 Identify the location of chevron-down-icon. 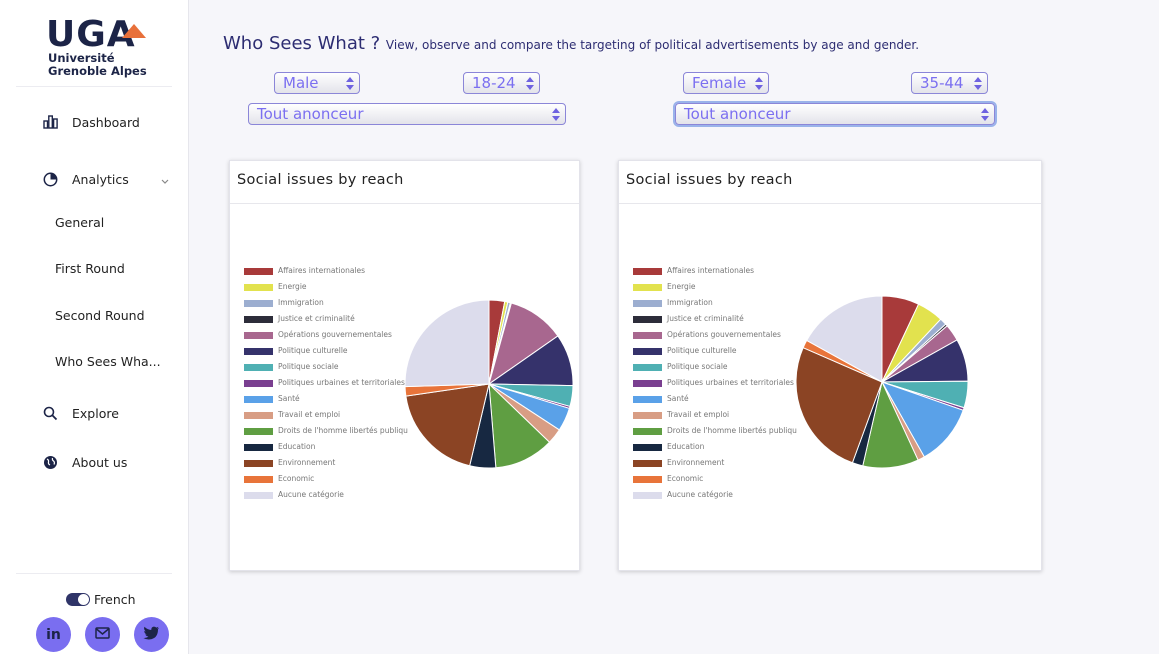
(165, 179).